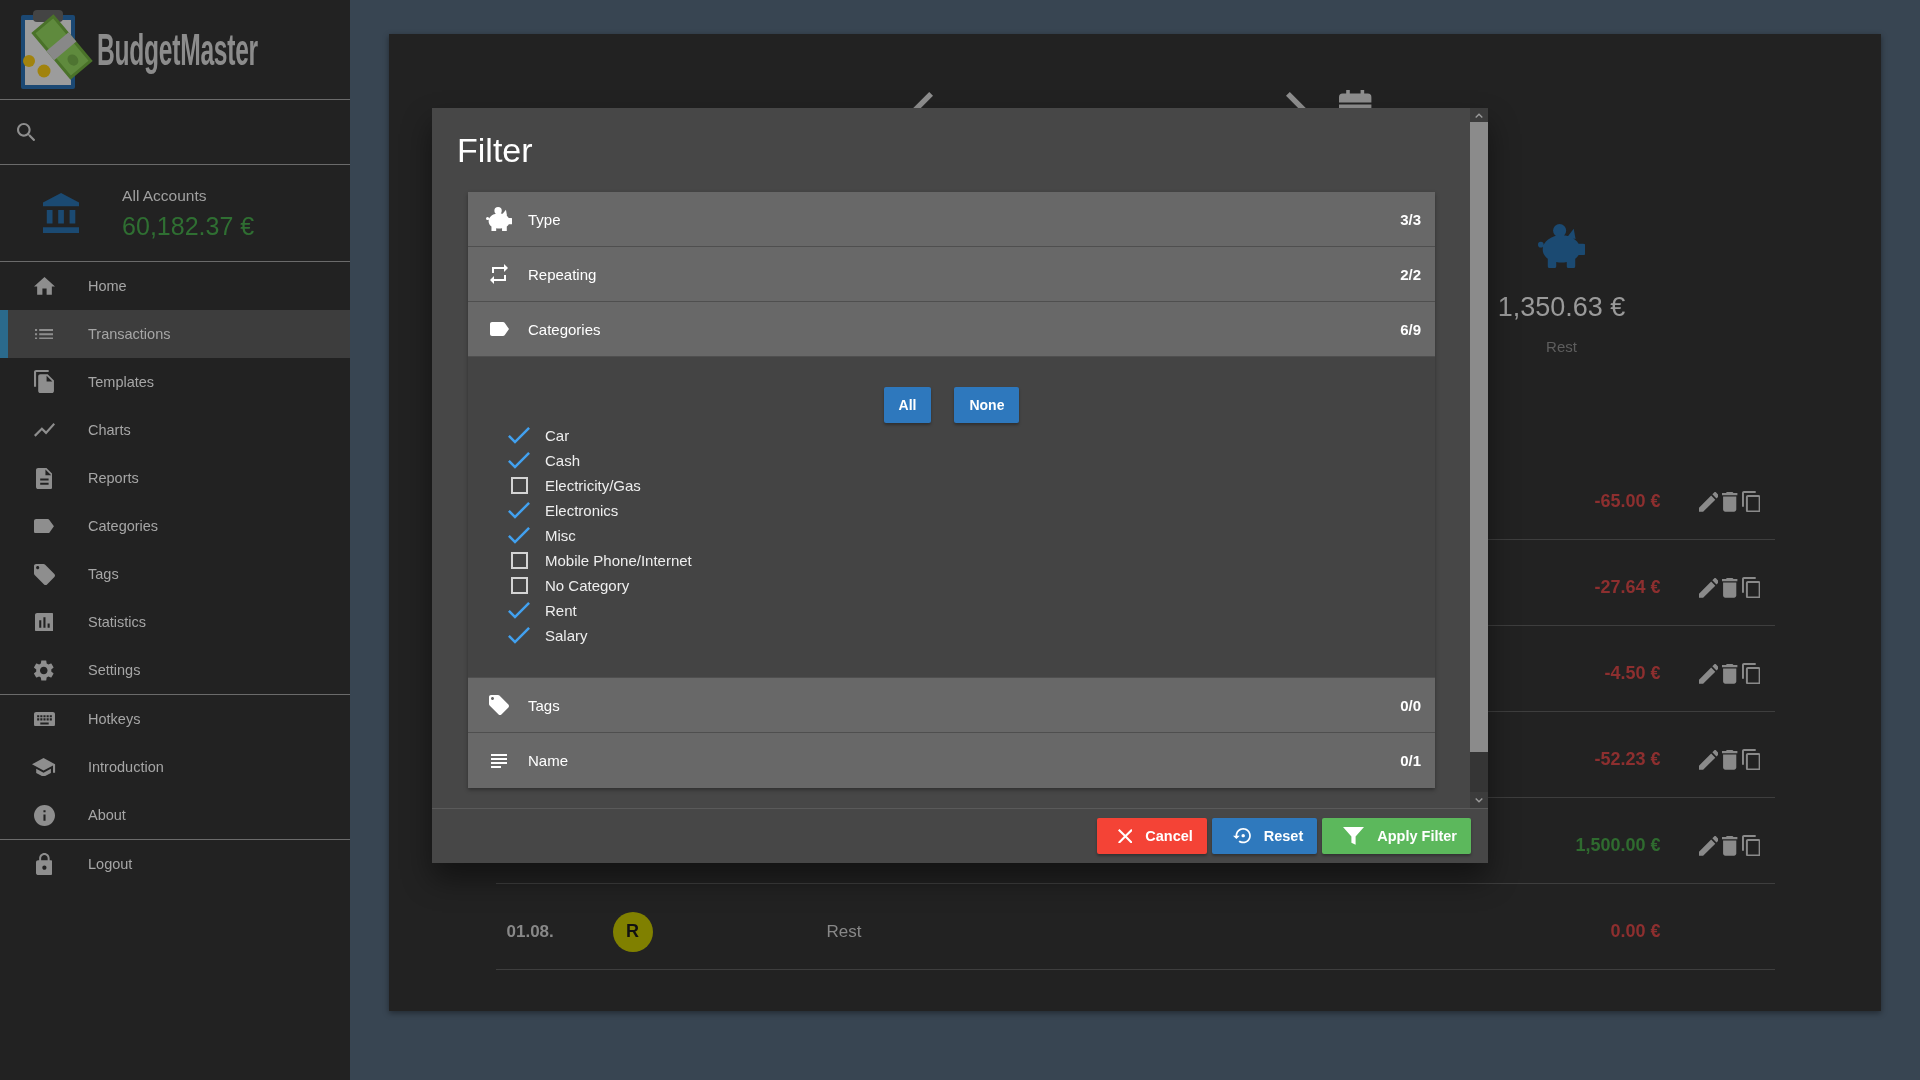  What do you see at coordinates (26, 132) in the screenshot?
I see `search-icon` at bounding box center [26, 132].